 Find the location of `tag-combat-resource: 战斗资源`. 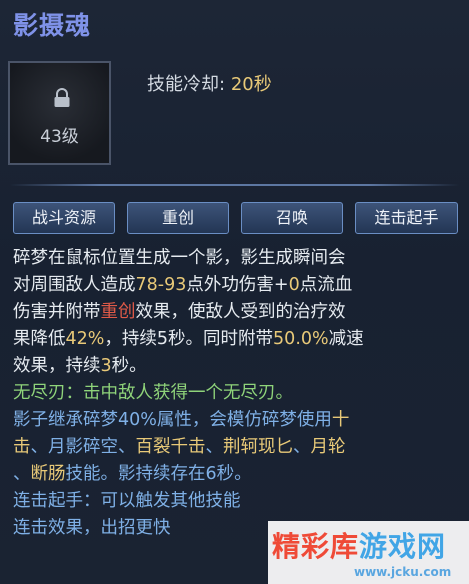

tag-combat-resource: 战斗资源 is located at coordinates (64, 218).